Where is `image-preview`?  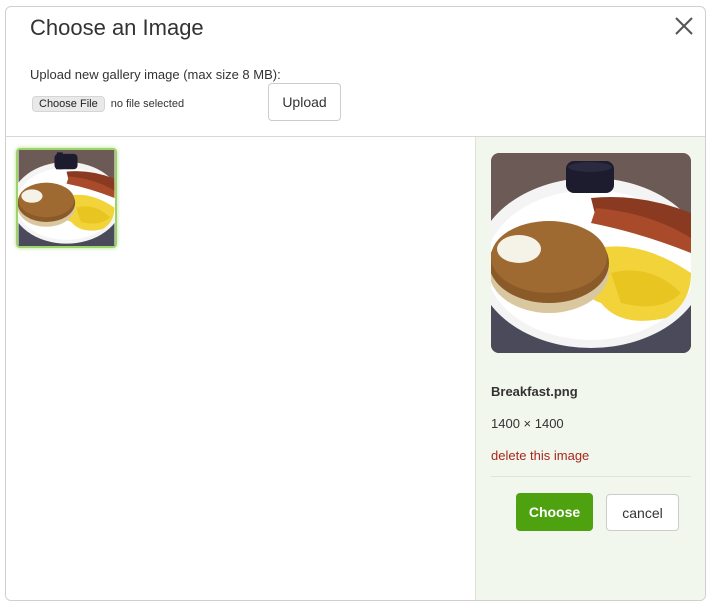 image-preview is located at coordinates (591, 253).